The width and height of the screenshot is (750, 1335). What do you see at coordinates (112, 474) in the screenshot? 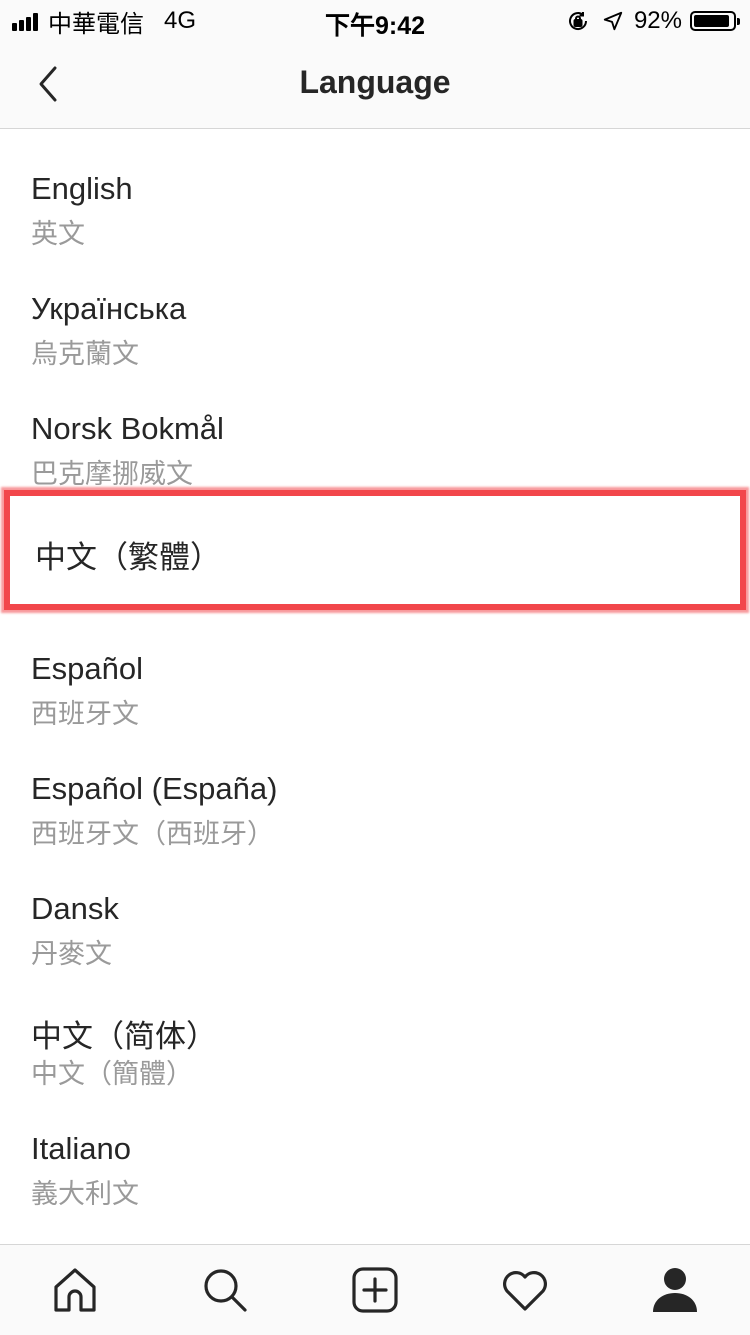
I see `language-native-name: 巴克摩挪威文` at bounding box center [112, 474].